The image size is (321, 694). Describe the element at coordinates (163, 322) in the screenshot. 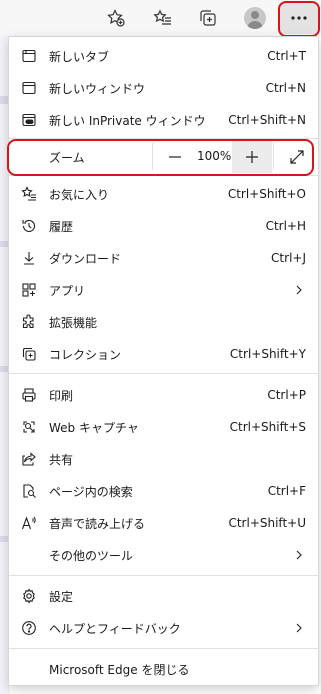

I see `menu-extensions: 拡張機能` at that location.